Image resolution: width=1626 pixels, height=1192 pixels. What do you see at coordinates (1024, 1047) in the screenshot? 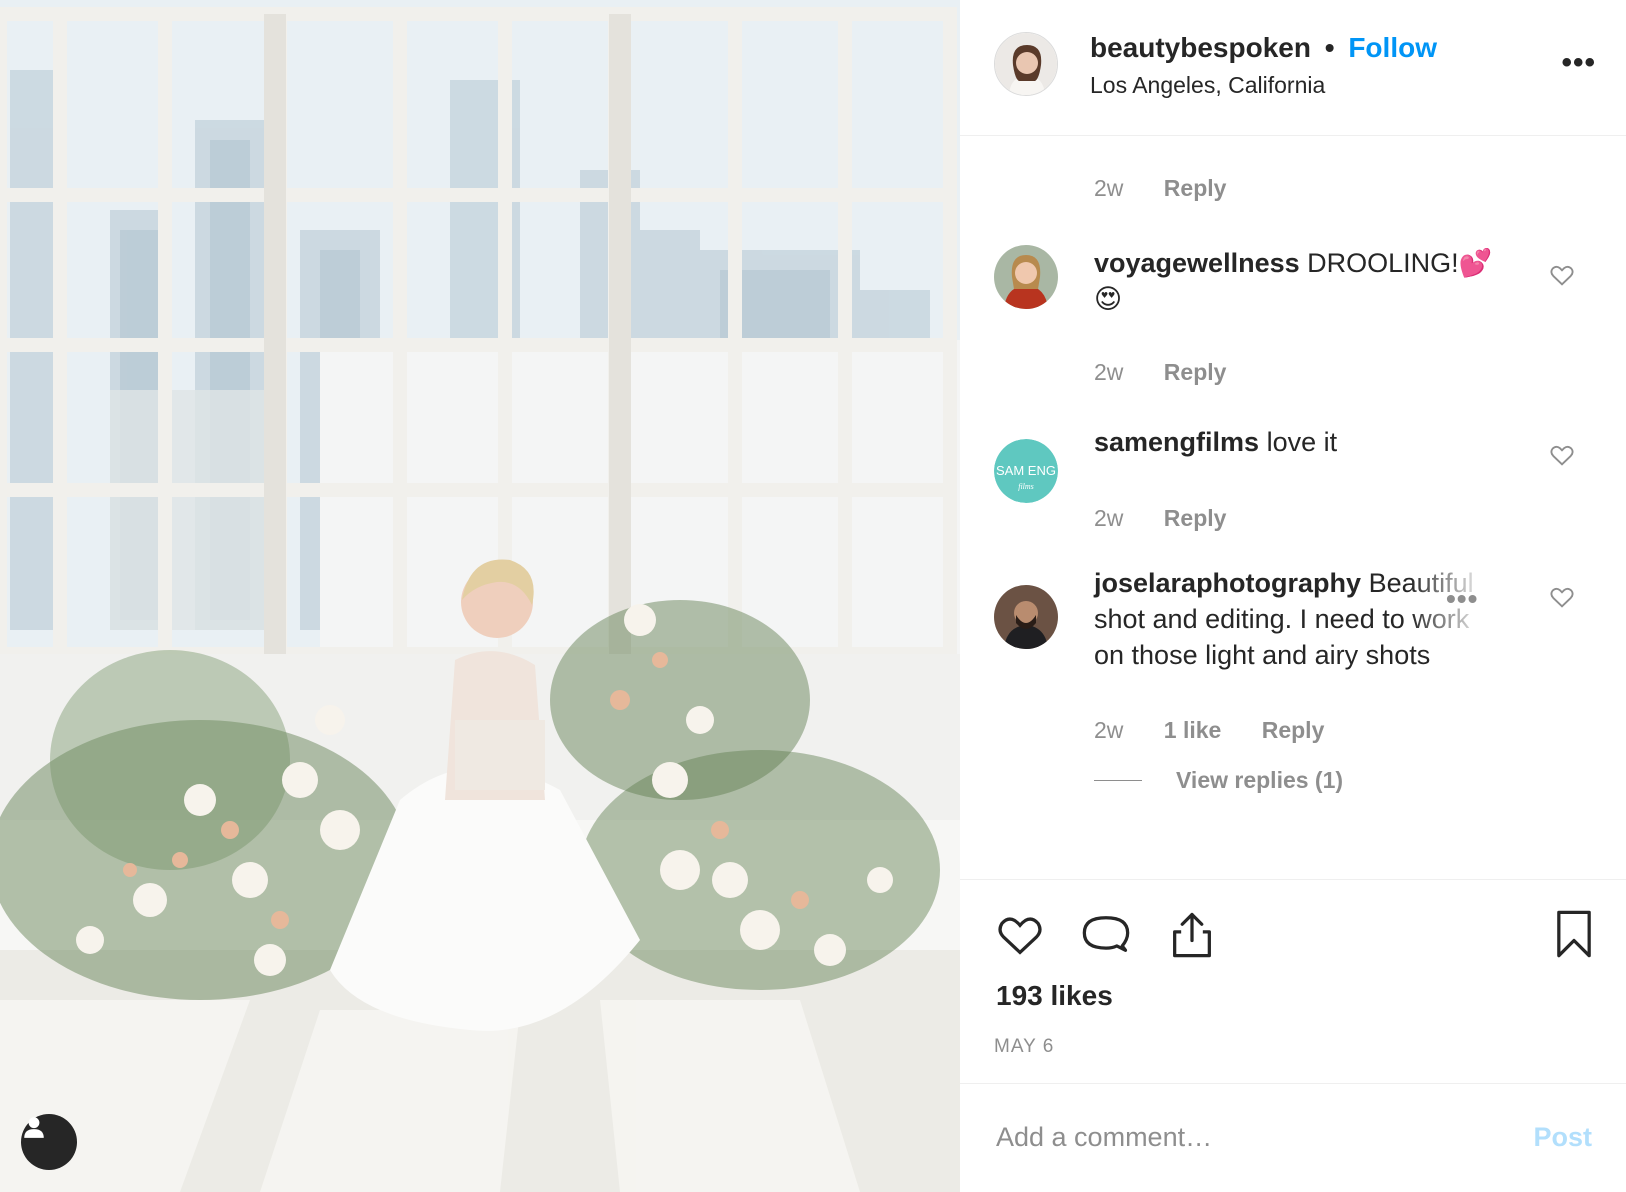
I see `post-date: MAY 6` at bounding box center [1024, 1047].